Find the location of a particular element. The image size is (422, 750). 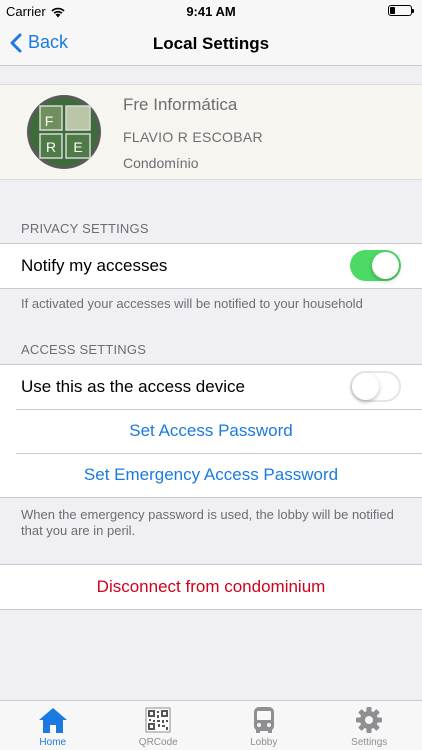

access-device-label: Use this as the access device is located at coordinates (133, 386).